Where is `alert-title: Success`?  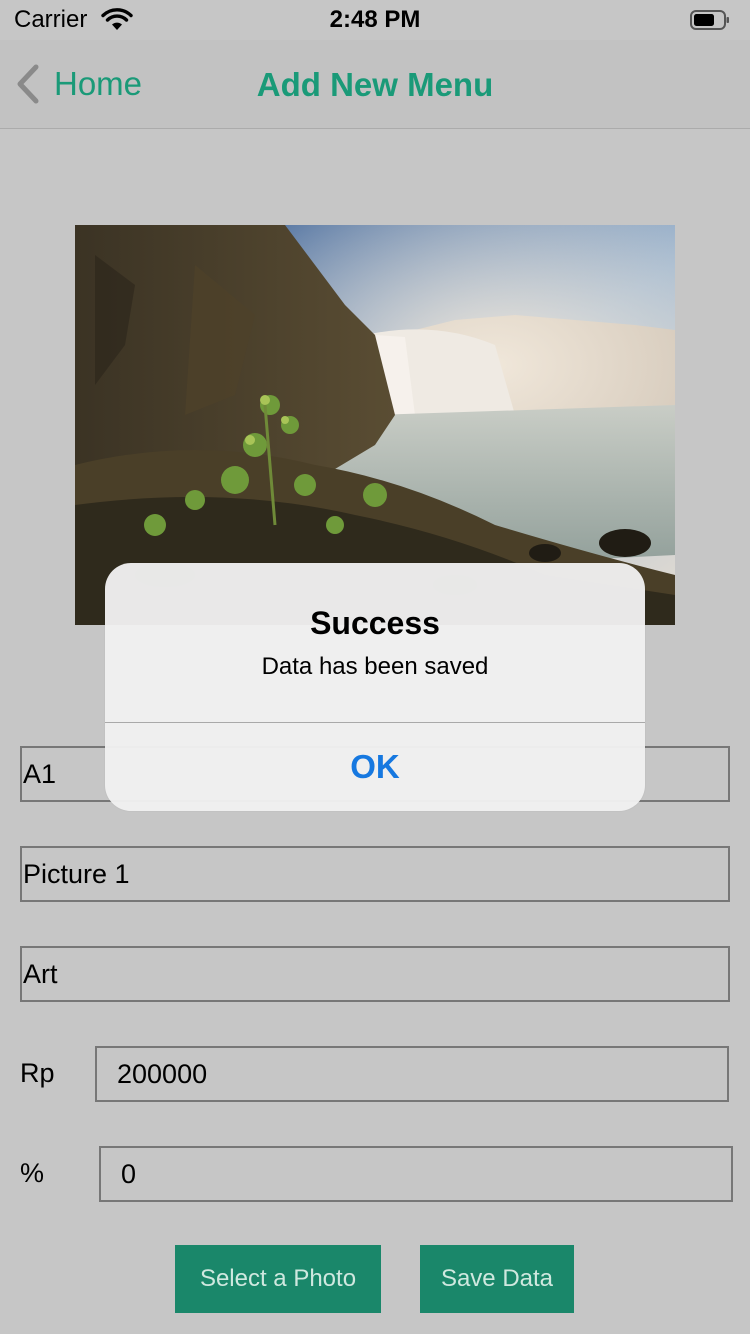
alert-title: Success is located at coordinates (375, 623).